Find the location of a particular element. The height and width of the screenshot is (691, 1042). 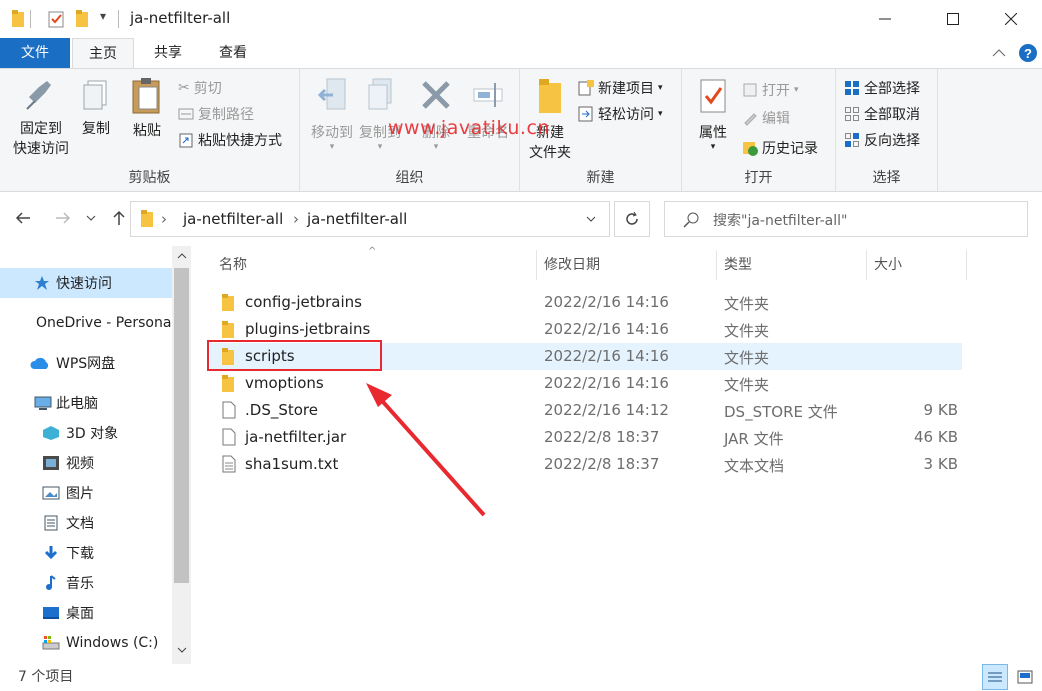

file-name: .DS_Store is located at coordinates (281, 410).